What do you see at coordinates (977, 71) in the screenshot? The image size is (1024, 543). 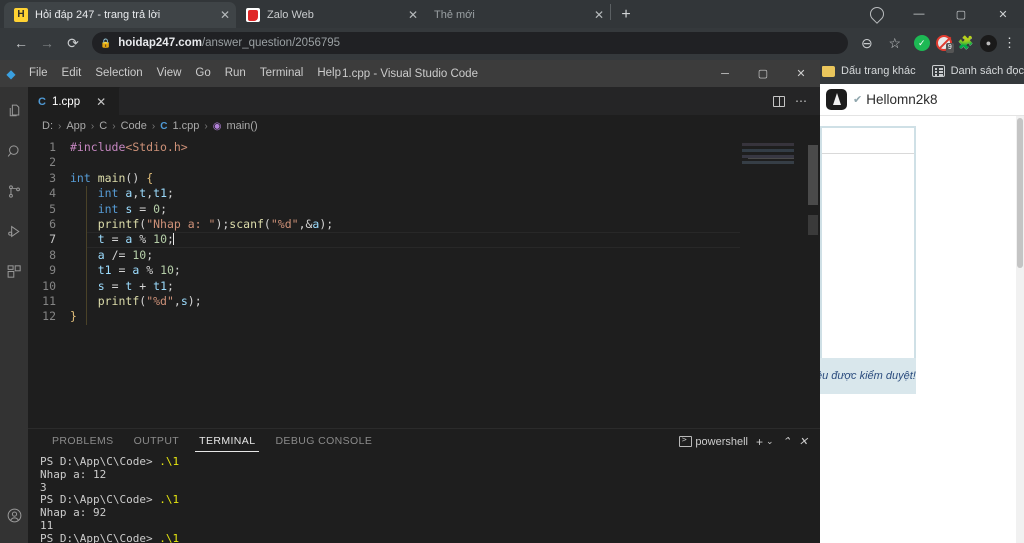 I see `bookmark-reading-list: Danh sách đọc` at bounding box center [977, 71].